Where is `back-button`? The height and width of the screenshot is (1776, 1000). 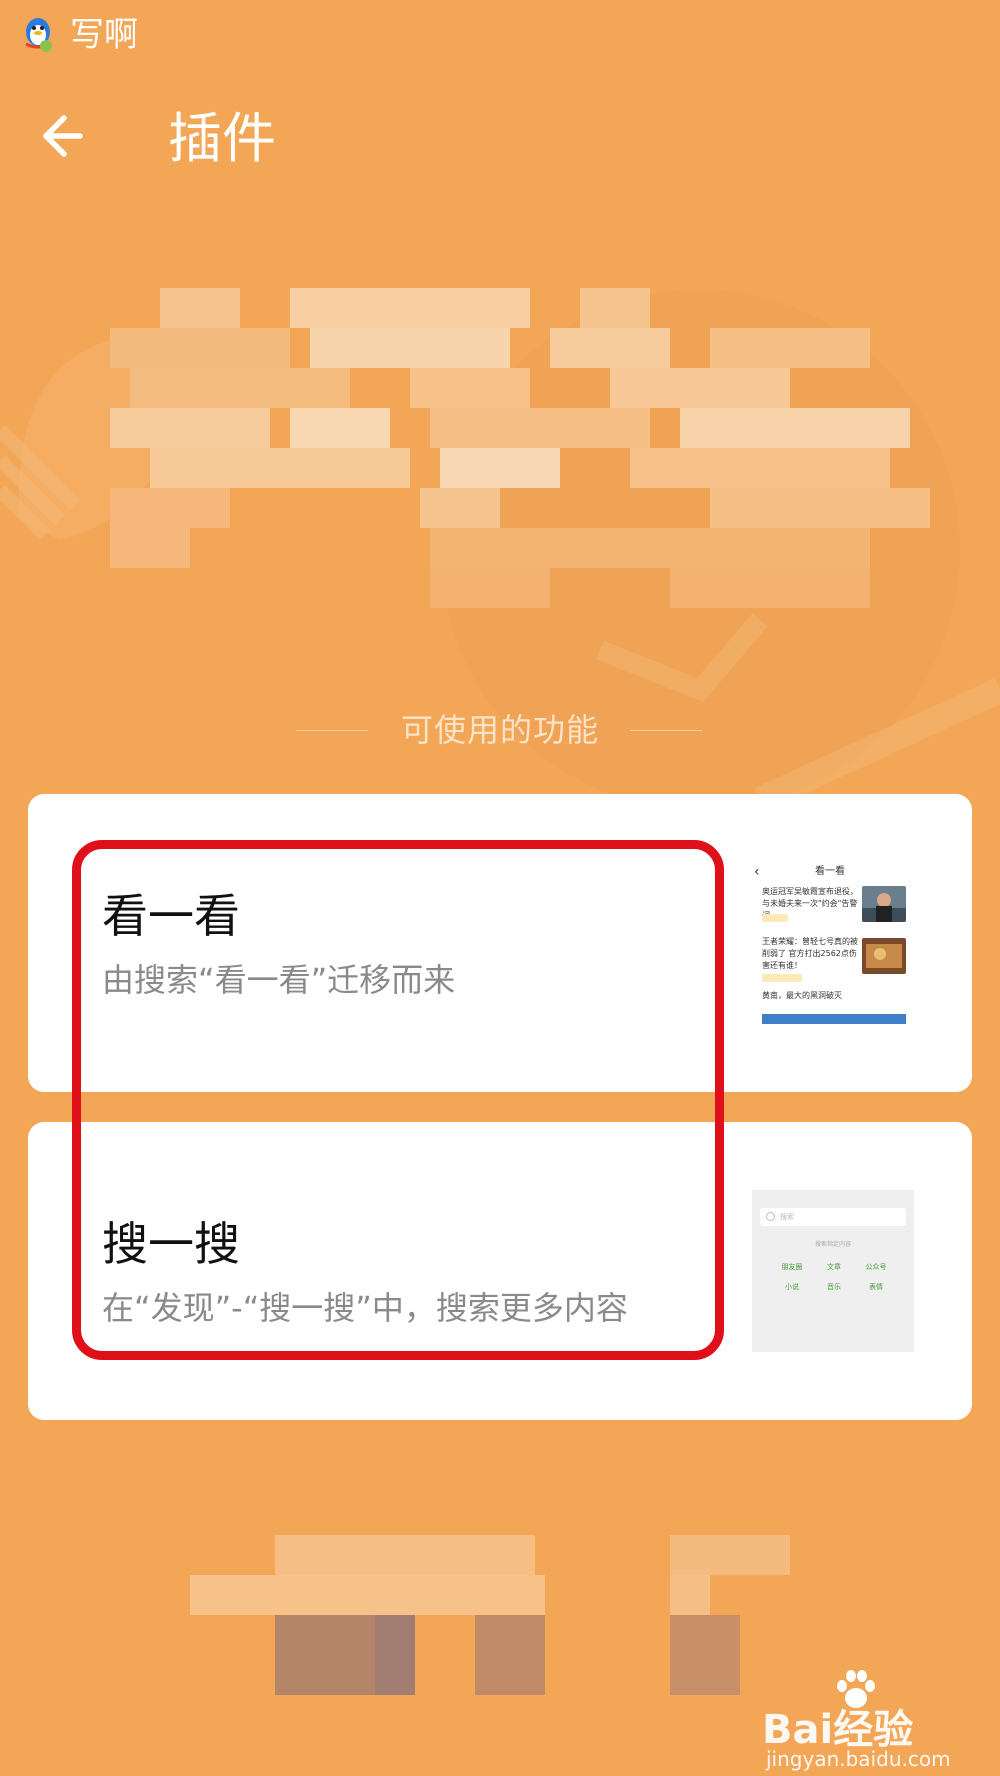 back-button is located at coordinates (68, 136).